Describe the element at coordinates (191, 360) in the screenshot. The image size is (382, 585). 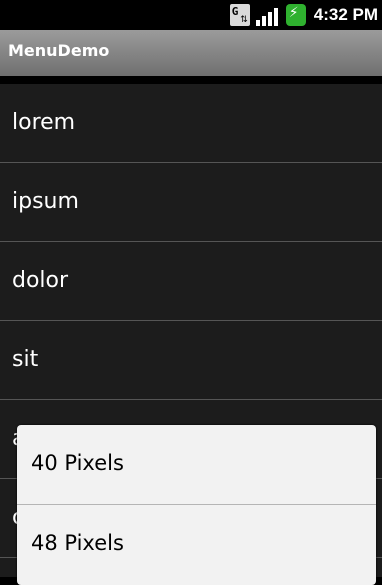
I see `list-item-sit: sit` at that location.